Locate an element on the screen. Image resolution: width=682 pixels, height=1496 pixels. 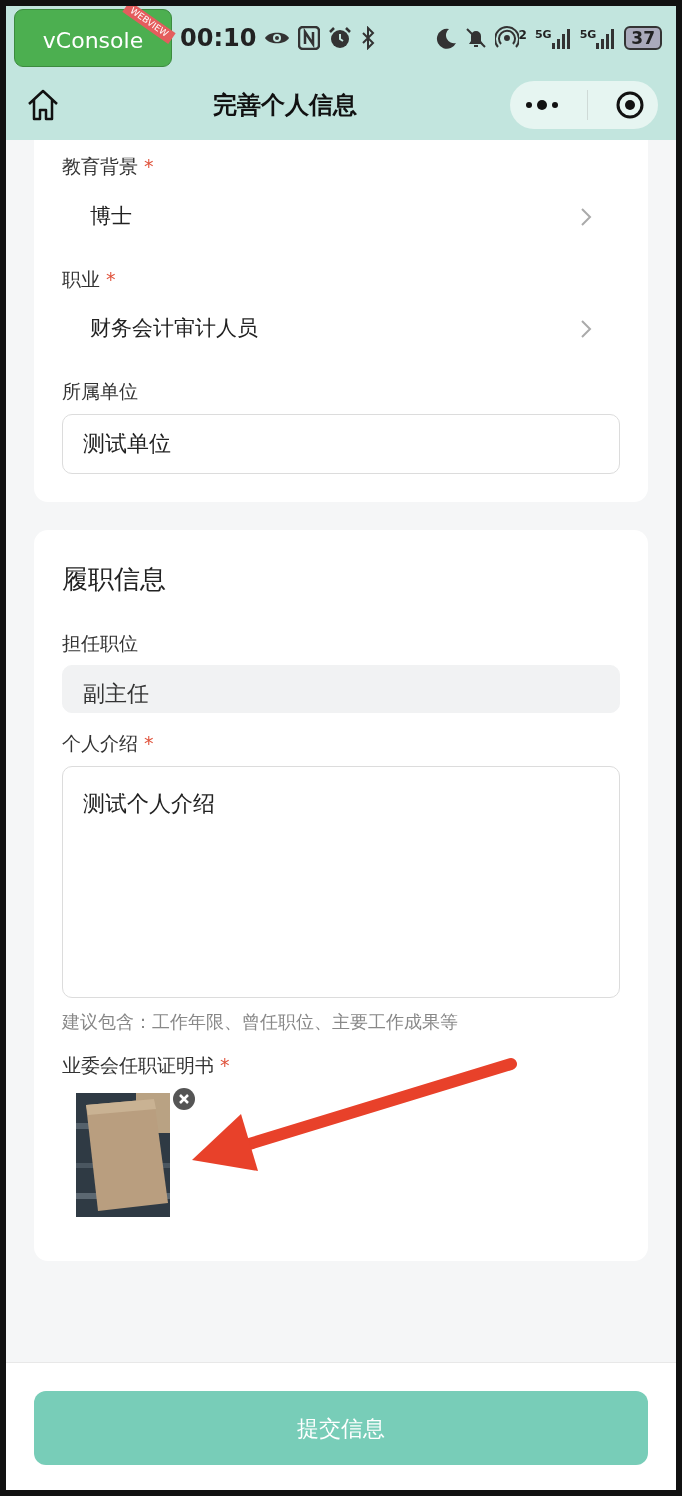
hint-text: 建议包含：工作年限、曾任职位、主要工作成果等 is located at coordinates (260, 1021).